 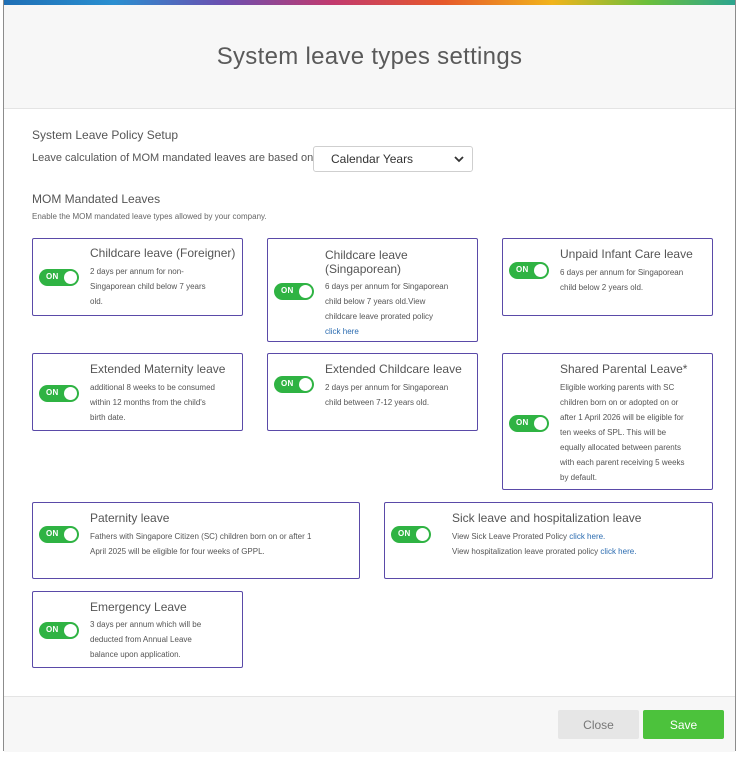 What do you see at coordinates (598, 724) in the screenshot?
I see `close-button: Close` at bounding box center [598, 724].